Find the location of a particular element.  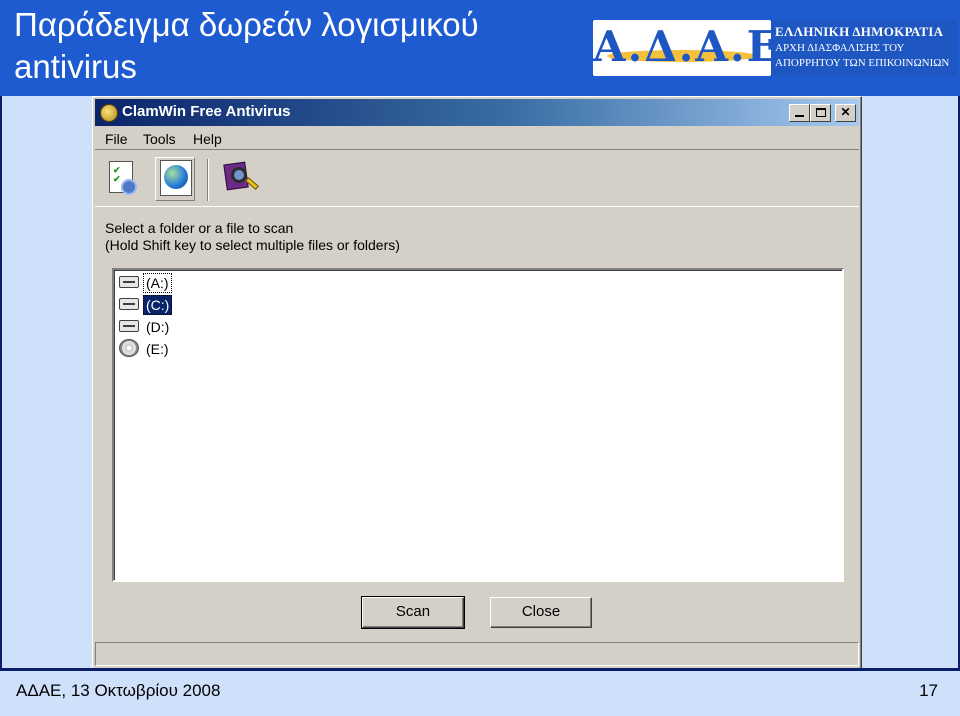

status-bar is located at coordinates (477, 654).